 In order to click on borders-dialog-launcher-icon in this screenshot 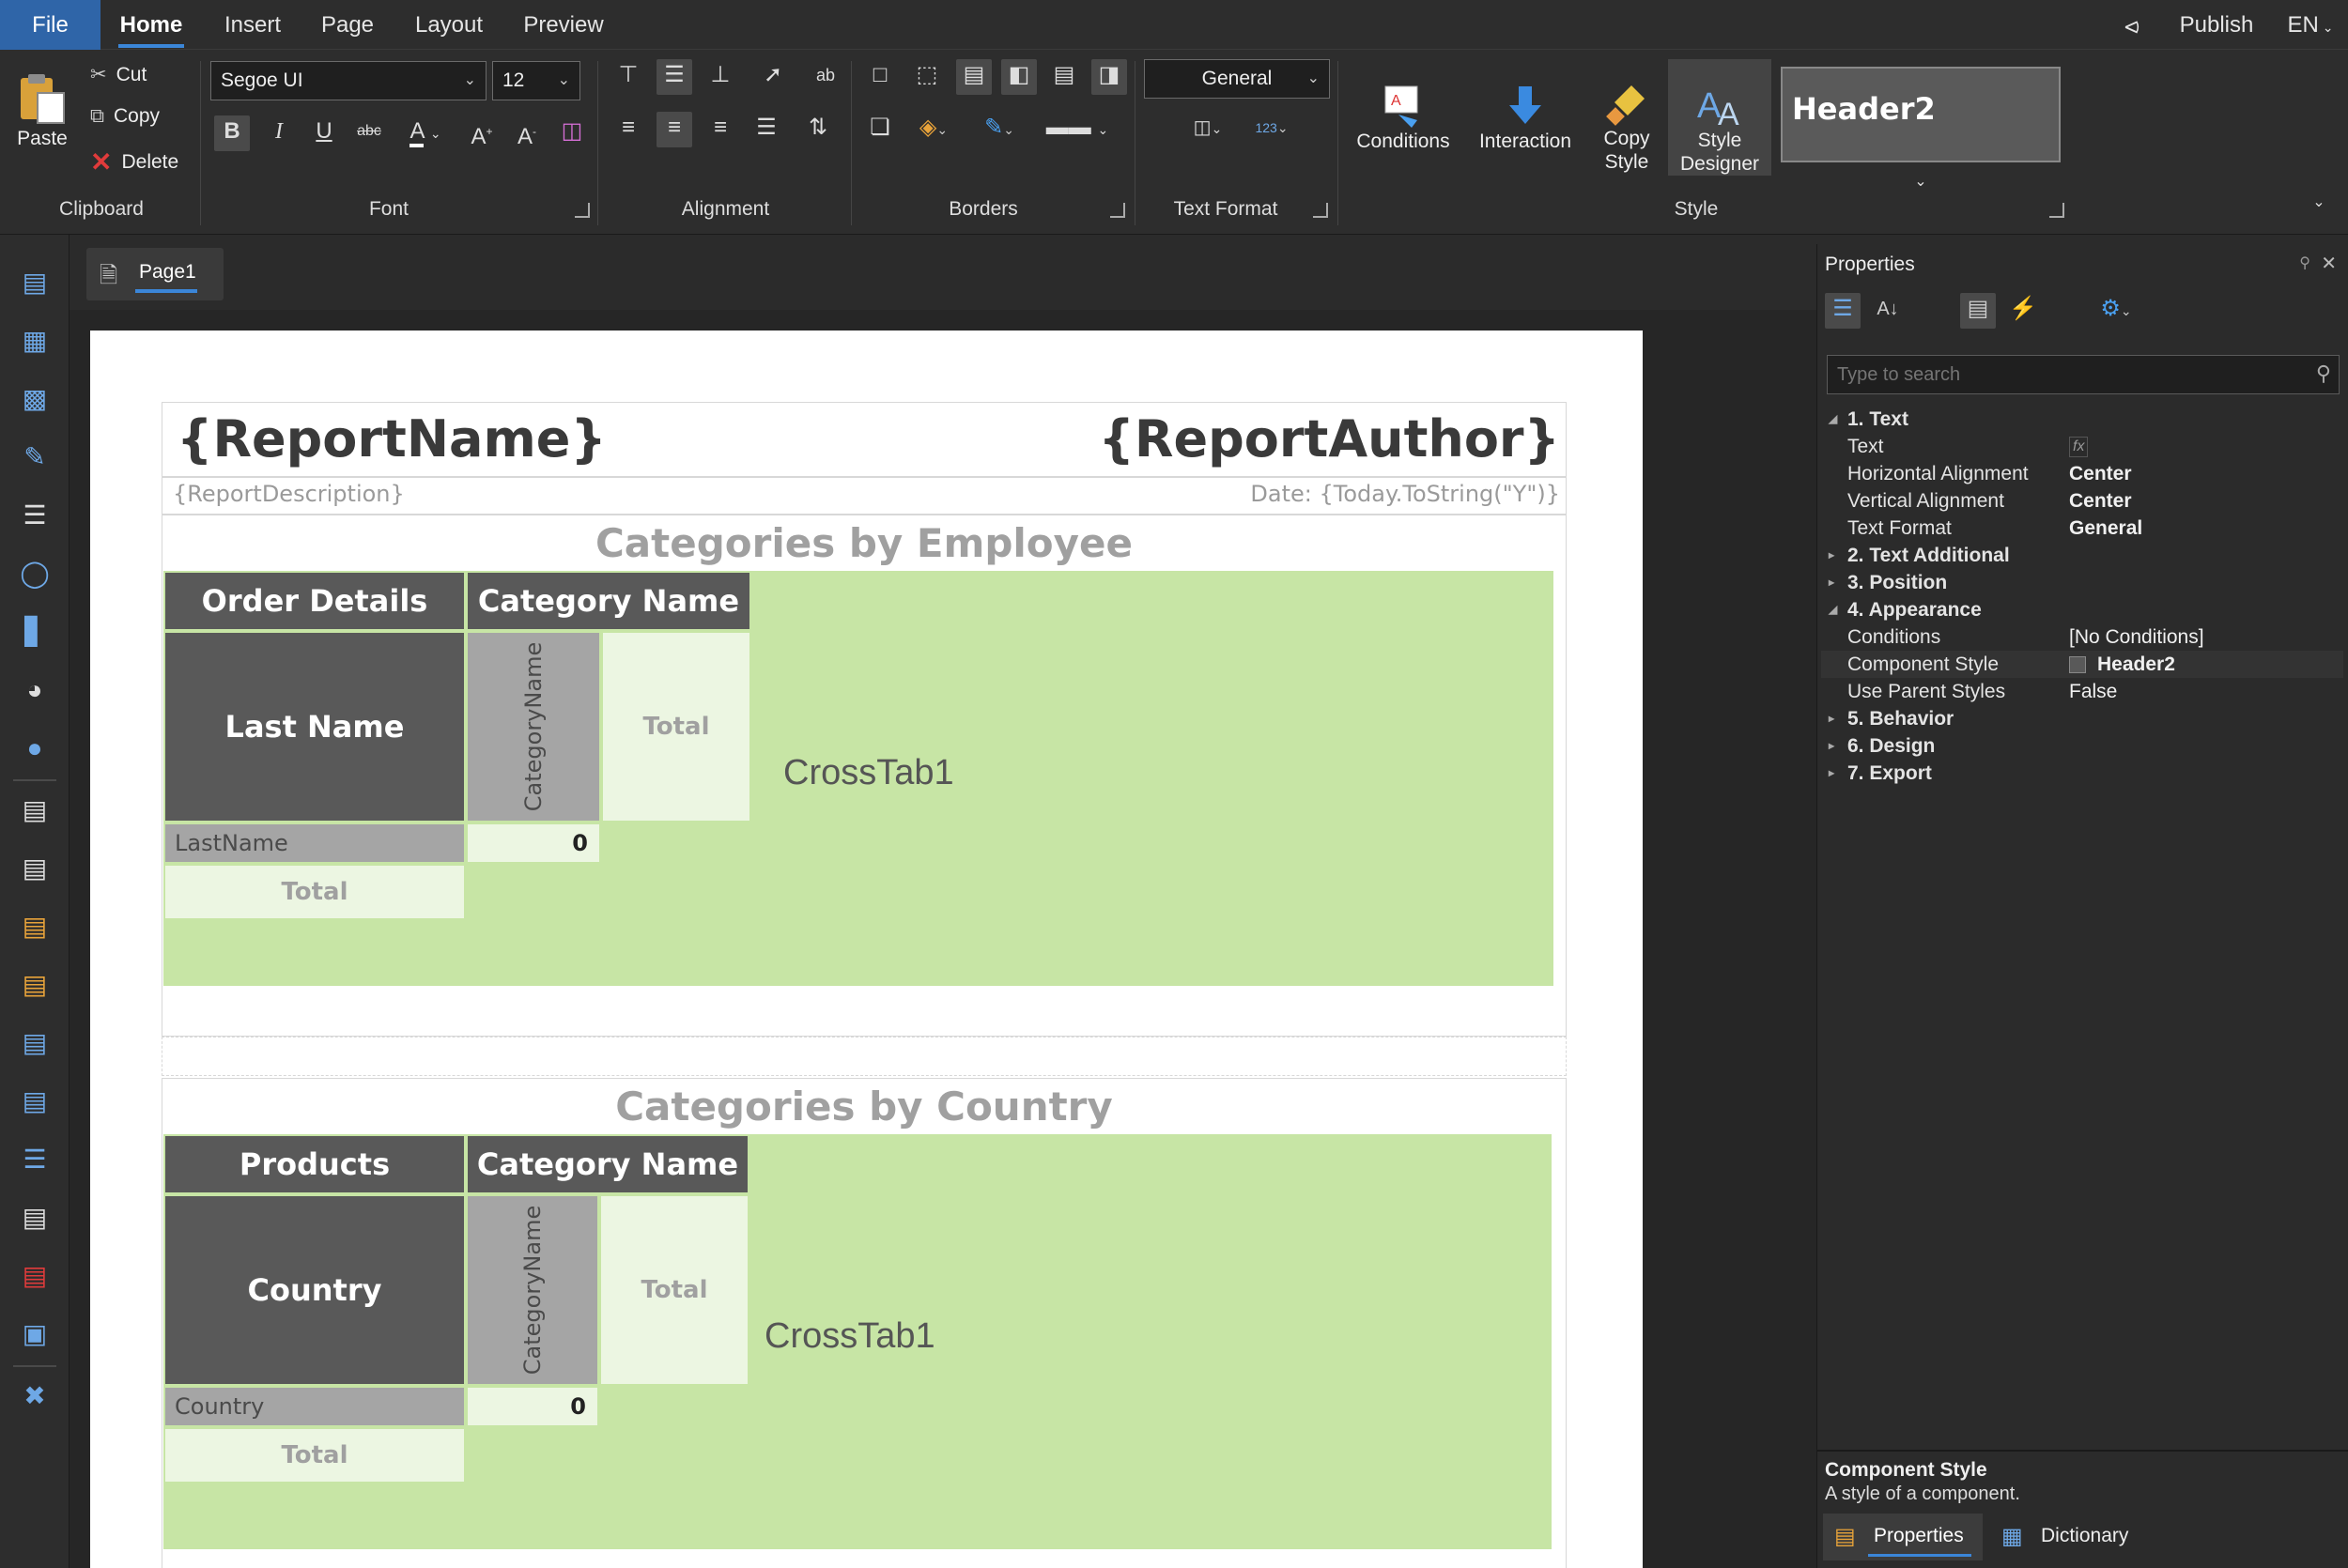, I will do `click(1117, 211)`.